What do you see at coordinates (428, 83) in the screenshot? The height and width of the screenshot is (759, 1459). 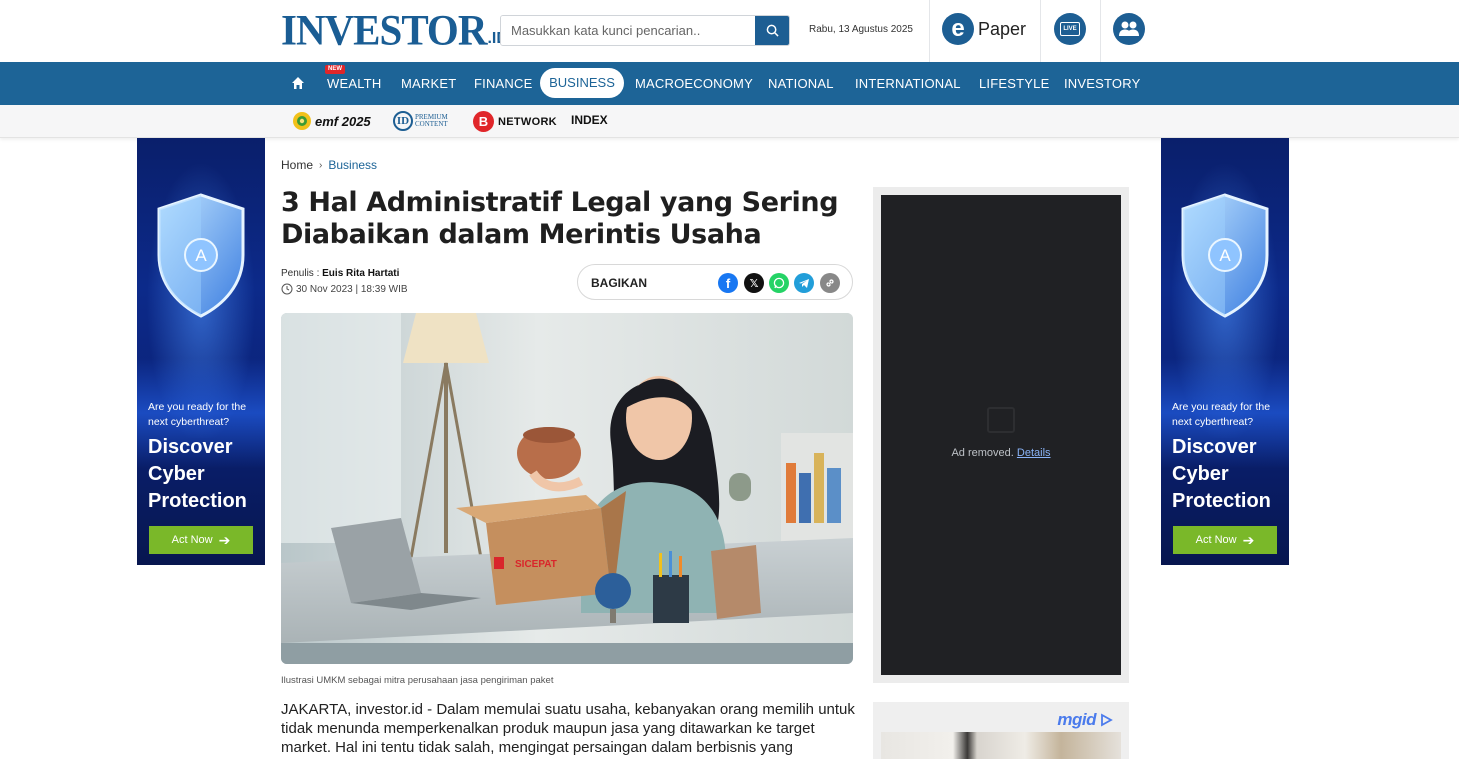 I see `nav-item-market: MARKET` at bounding box center [428, 83].